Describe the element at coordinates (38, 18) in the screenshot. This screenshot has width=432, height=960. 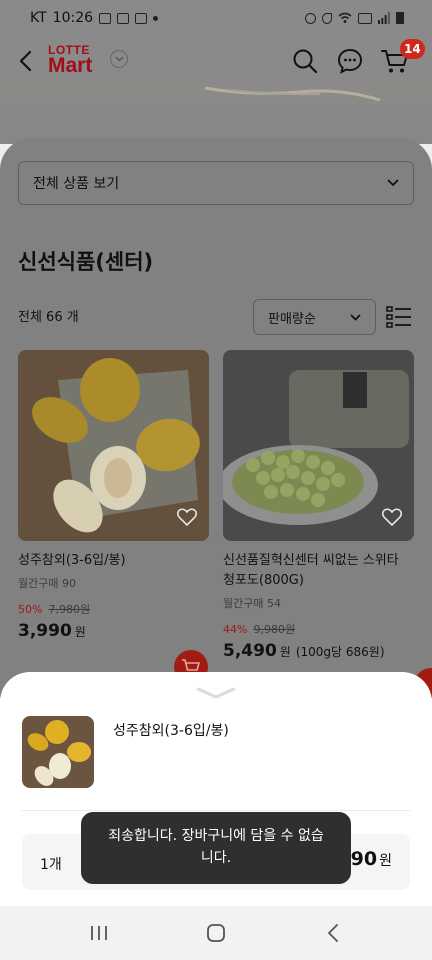
I see `carrier-label: KT` at that location.